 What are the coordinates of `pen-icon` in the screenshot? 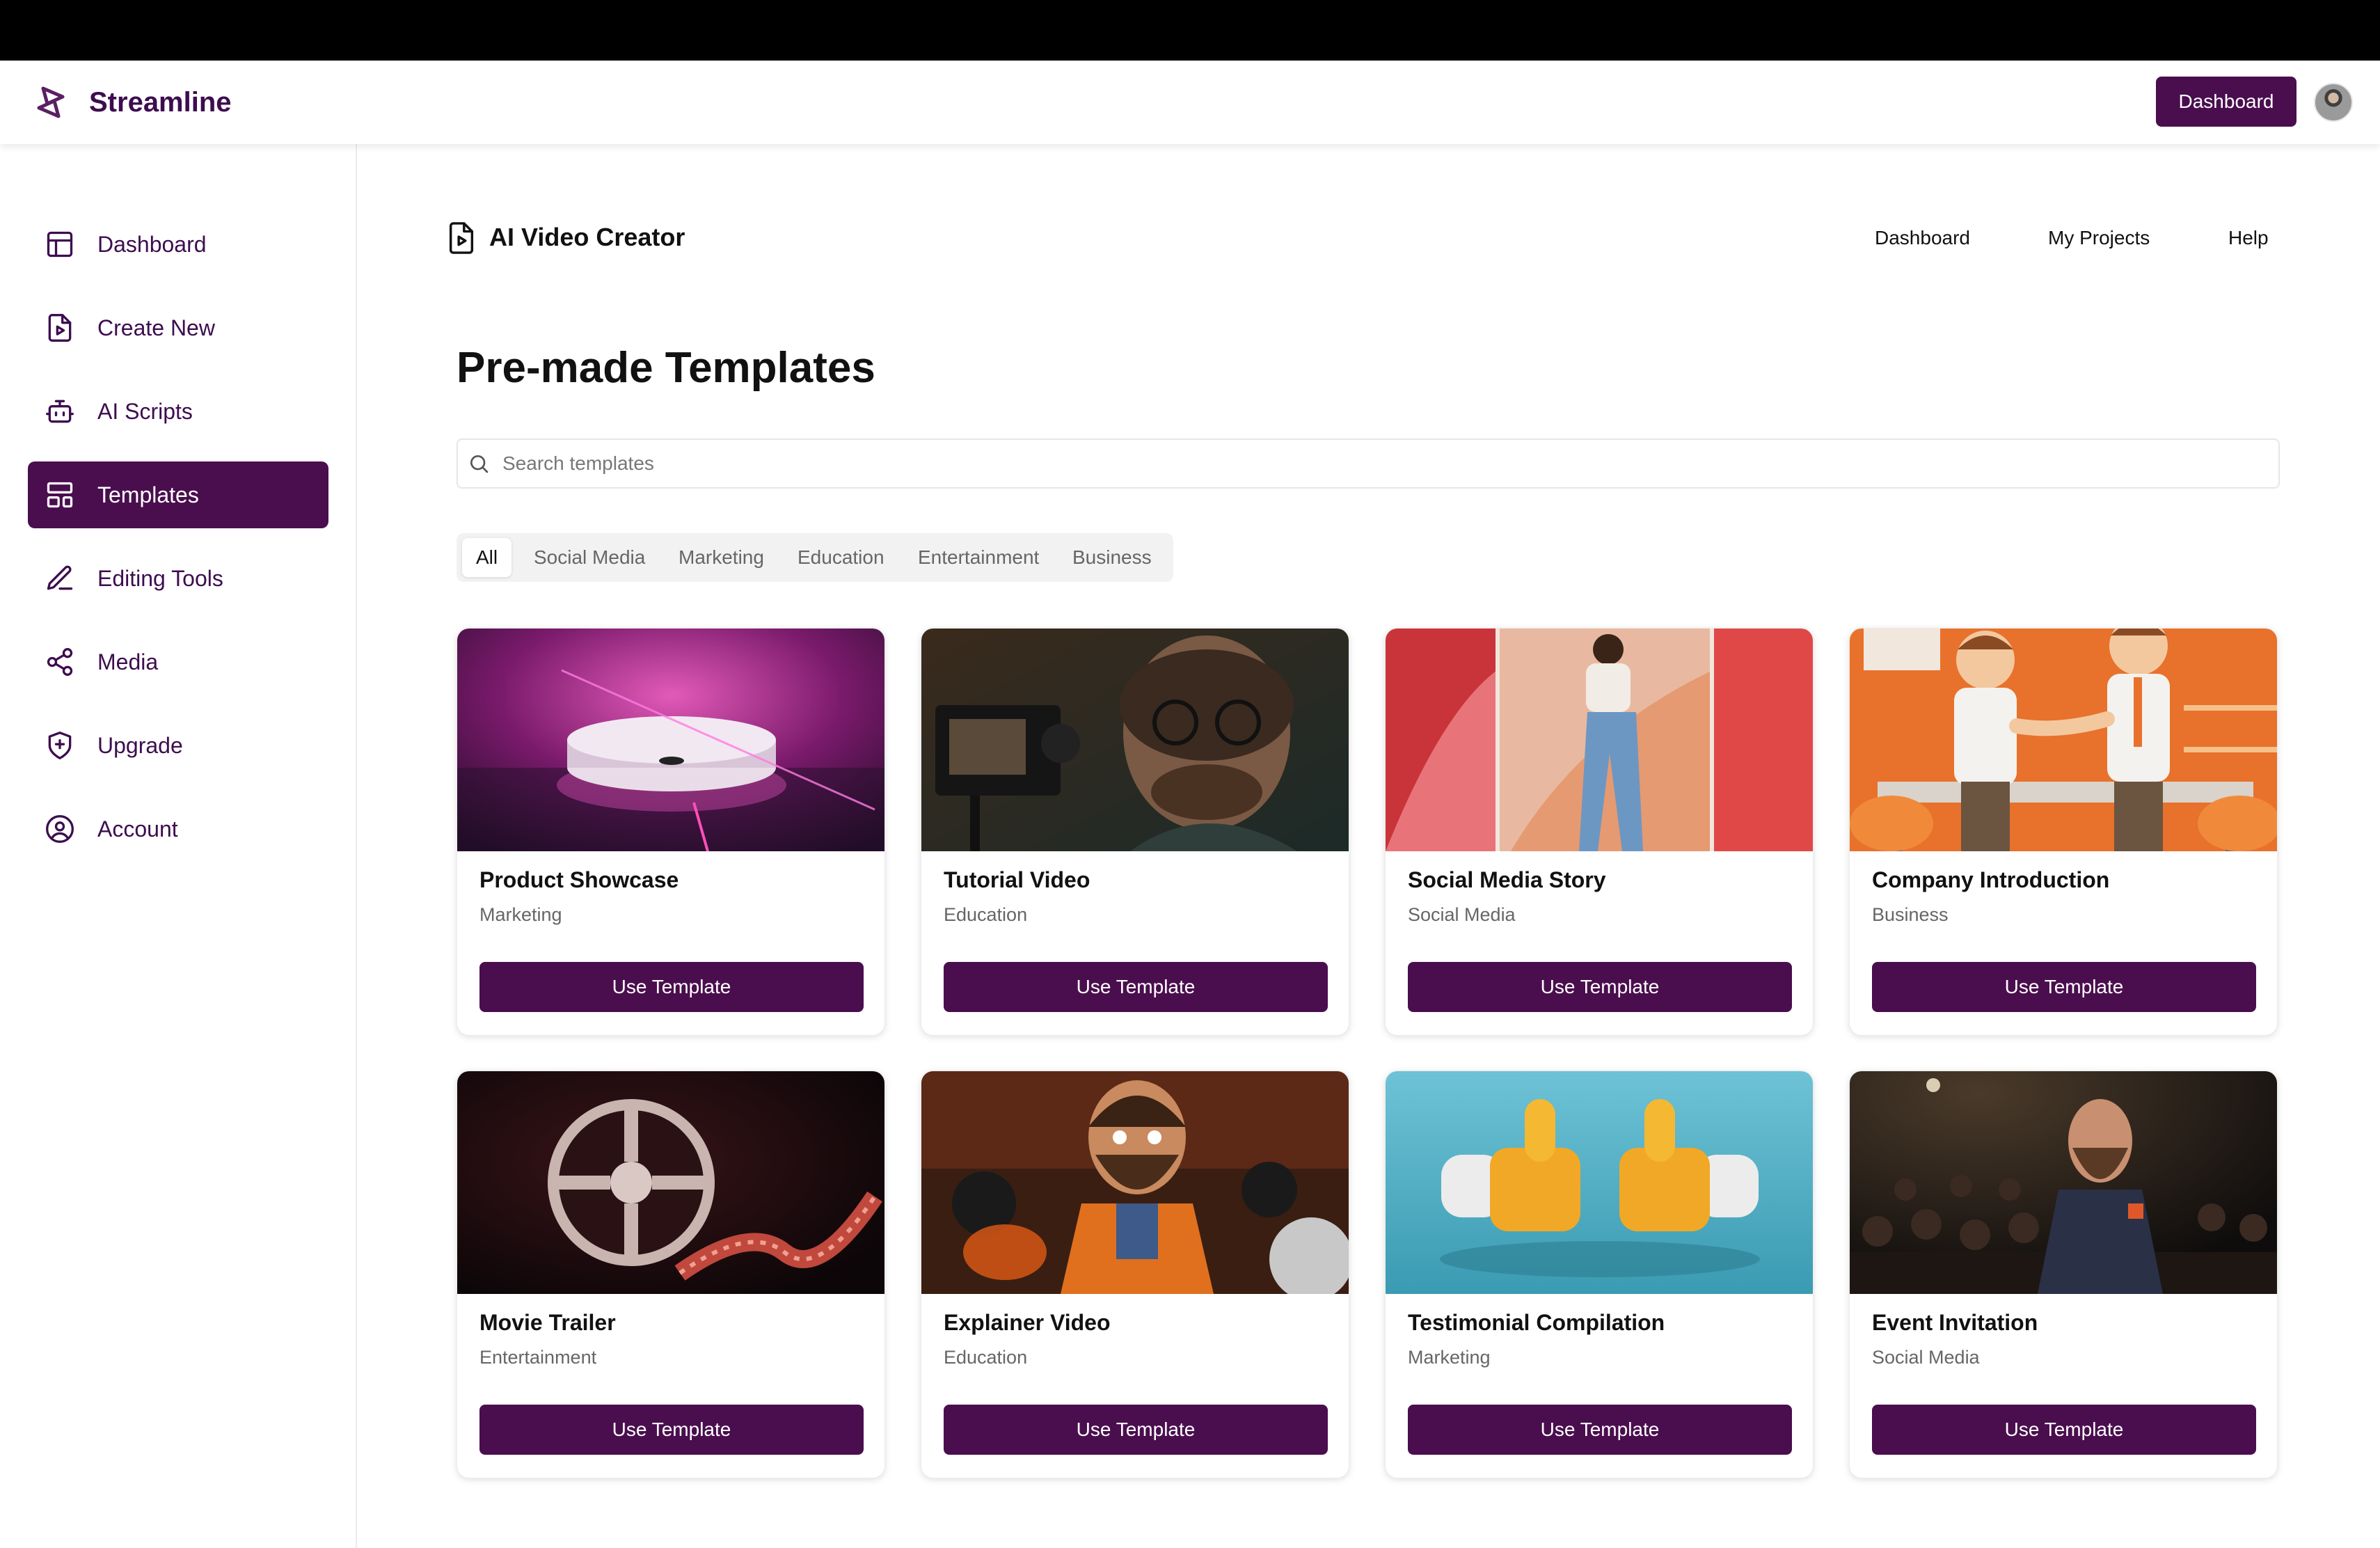 It's located at (60, 578).